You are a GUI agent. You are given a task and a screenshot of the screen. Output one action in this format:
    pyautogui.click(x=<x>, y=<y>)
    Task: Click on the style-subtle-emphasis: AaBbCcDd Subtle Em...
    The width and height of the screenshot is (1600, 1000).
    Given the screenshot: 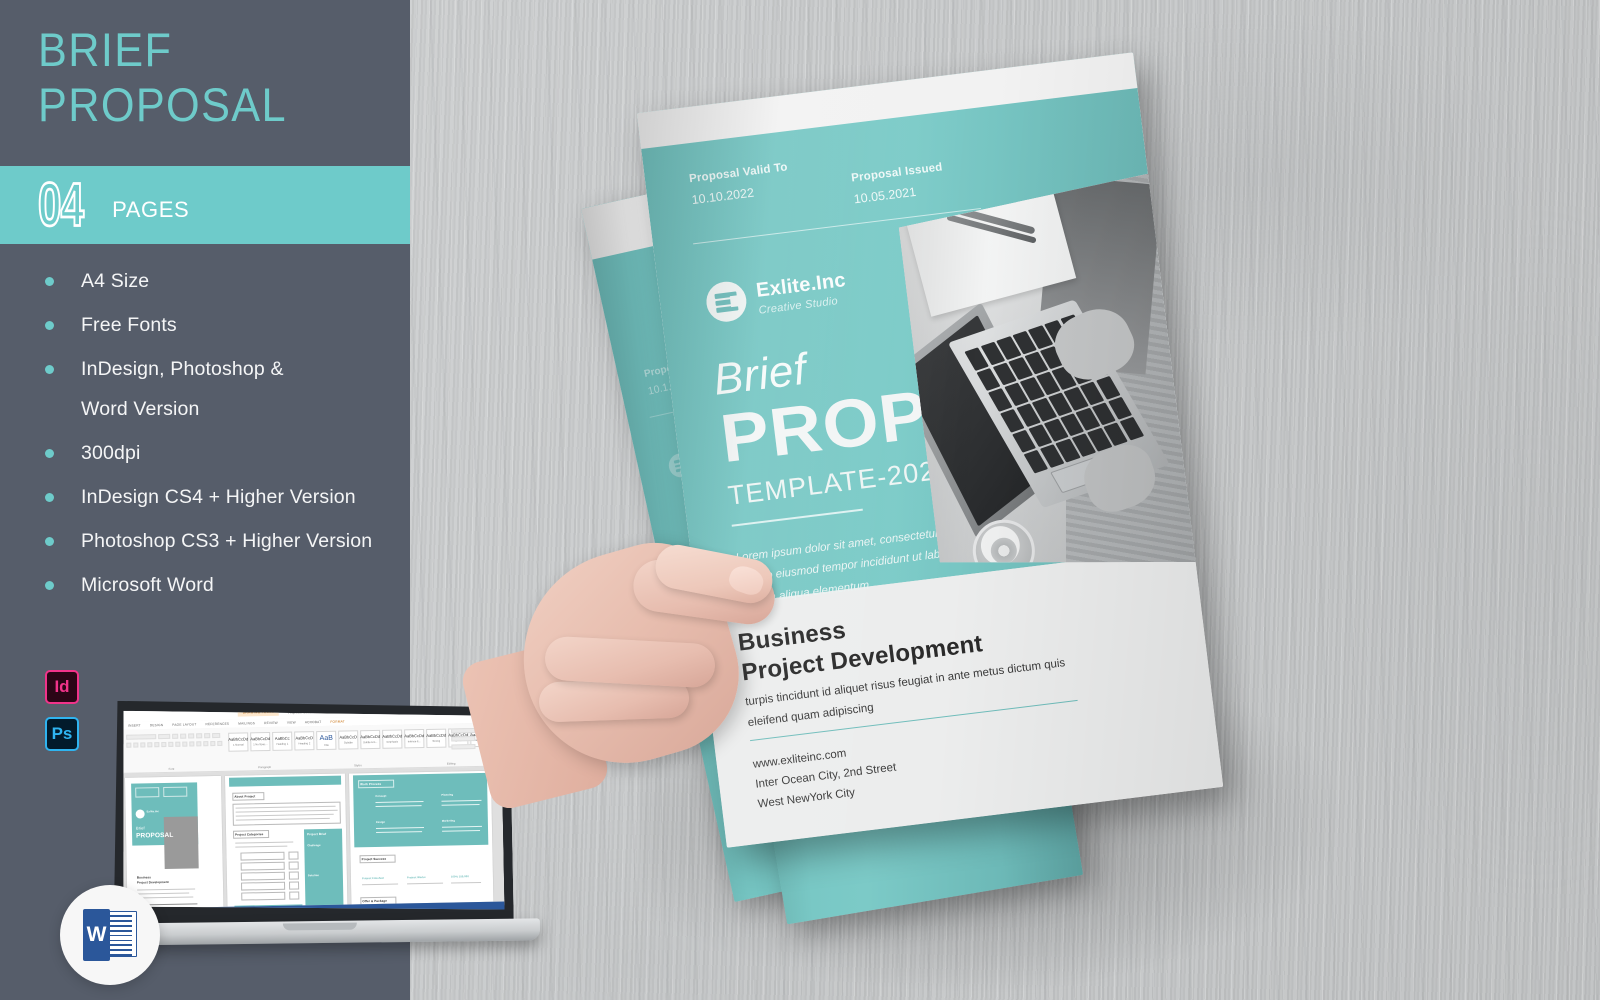 What is the action you would take?
    pyautogui.click(x=370, y=739)
    